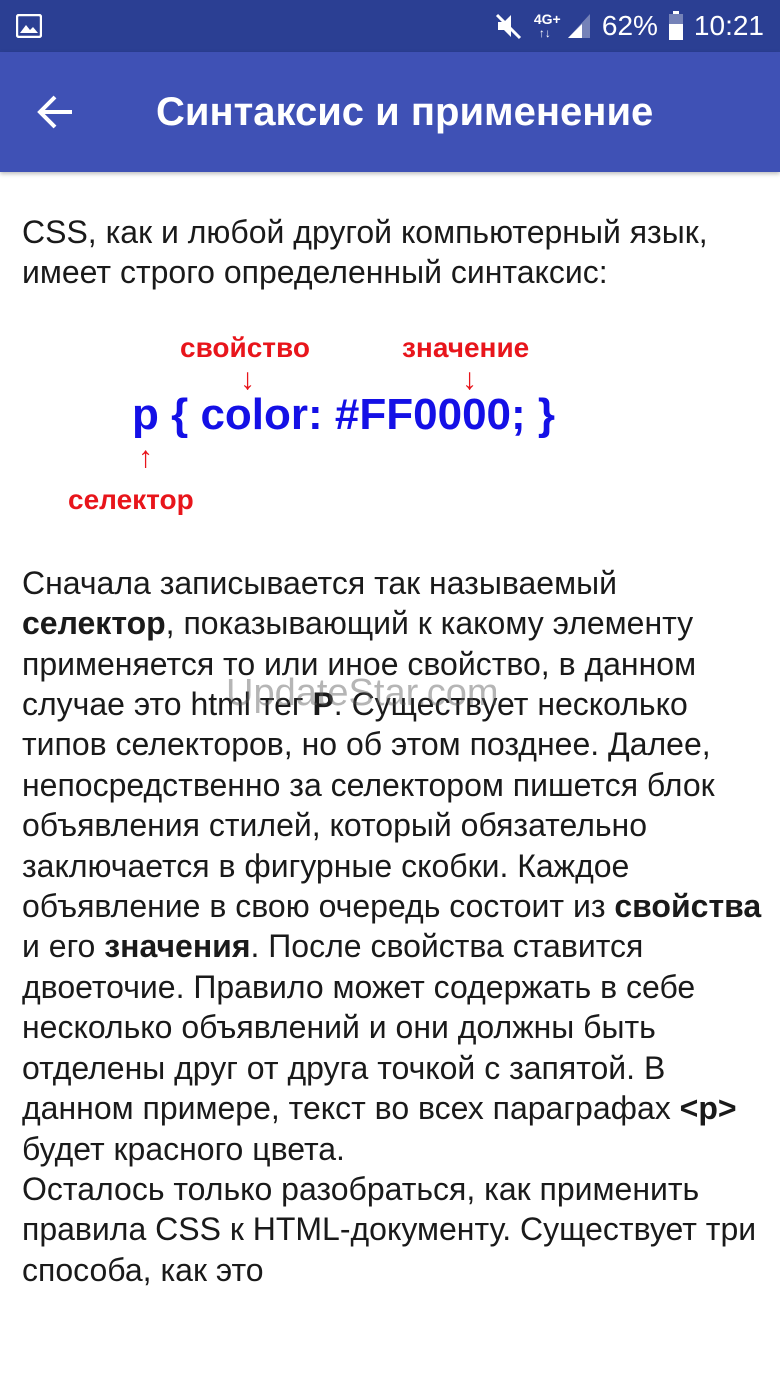  Describe the element at coordinates (405, 112) in the screenshot. I see `page-title: Синтаксис и применение` at that location.